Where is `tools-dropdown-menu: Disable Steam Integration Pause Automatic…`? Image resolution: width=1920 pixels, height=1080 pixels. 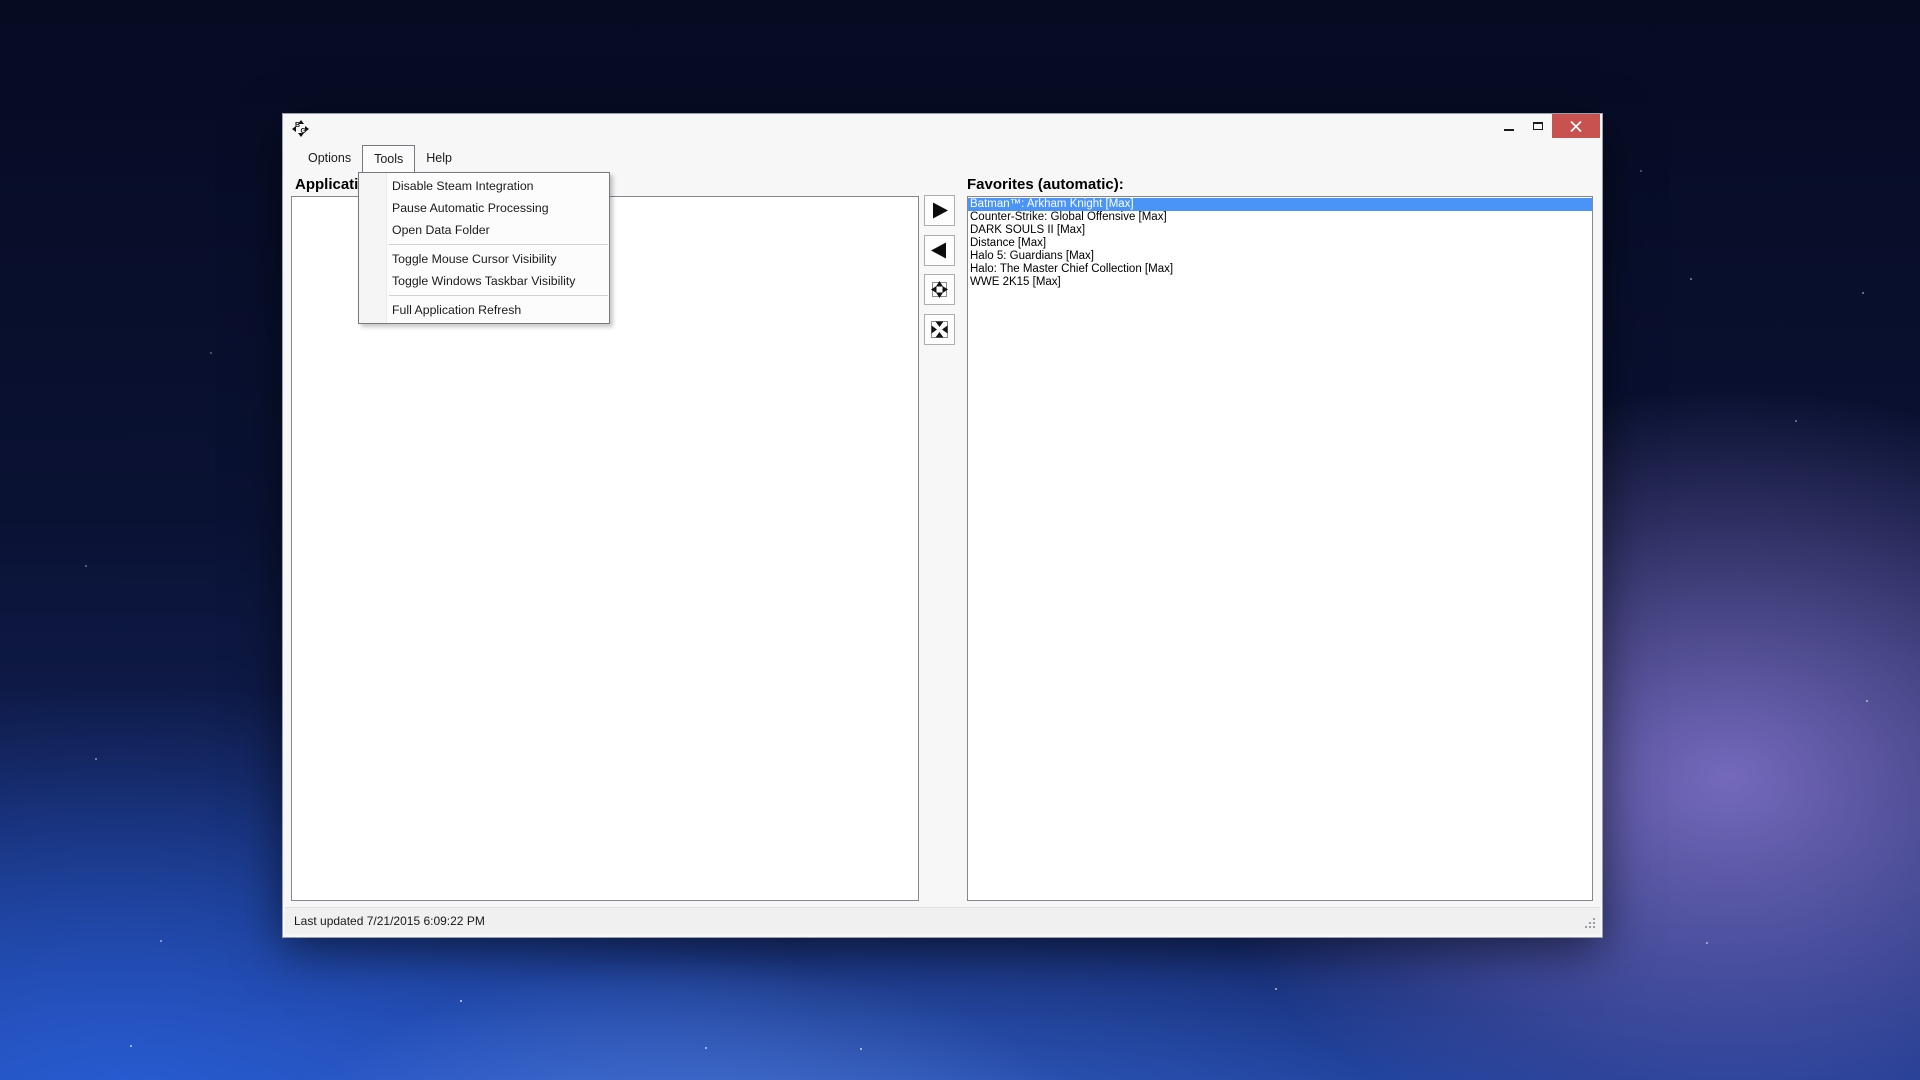 tools-dropdown-menu: Disable Steam Integration Pause Automatic… is located at coordinates (484, 248).